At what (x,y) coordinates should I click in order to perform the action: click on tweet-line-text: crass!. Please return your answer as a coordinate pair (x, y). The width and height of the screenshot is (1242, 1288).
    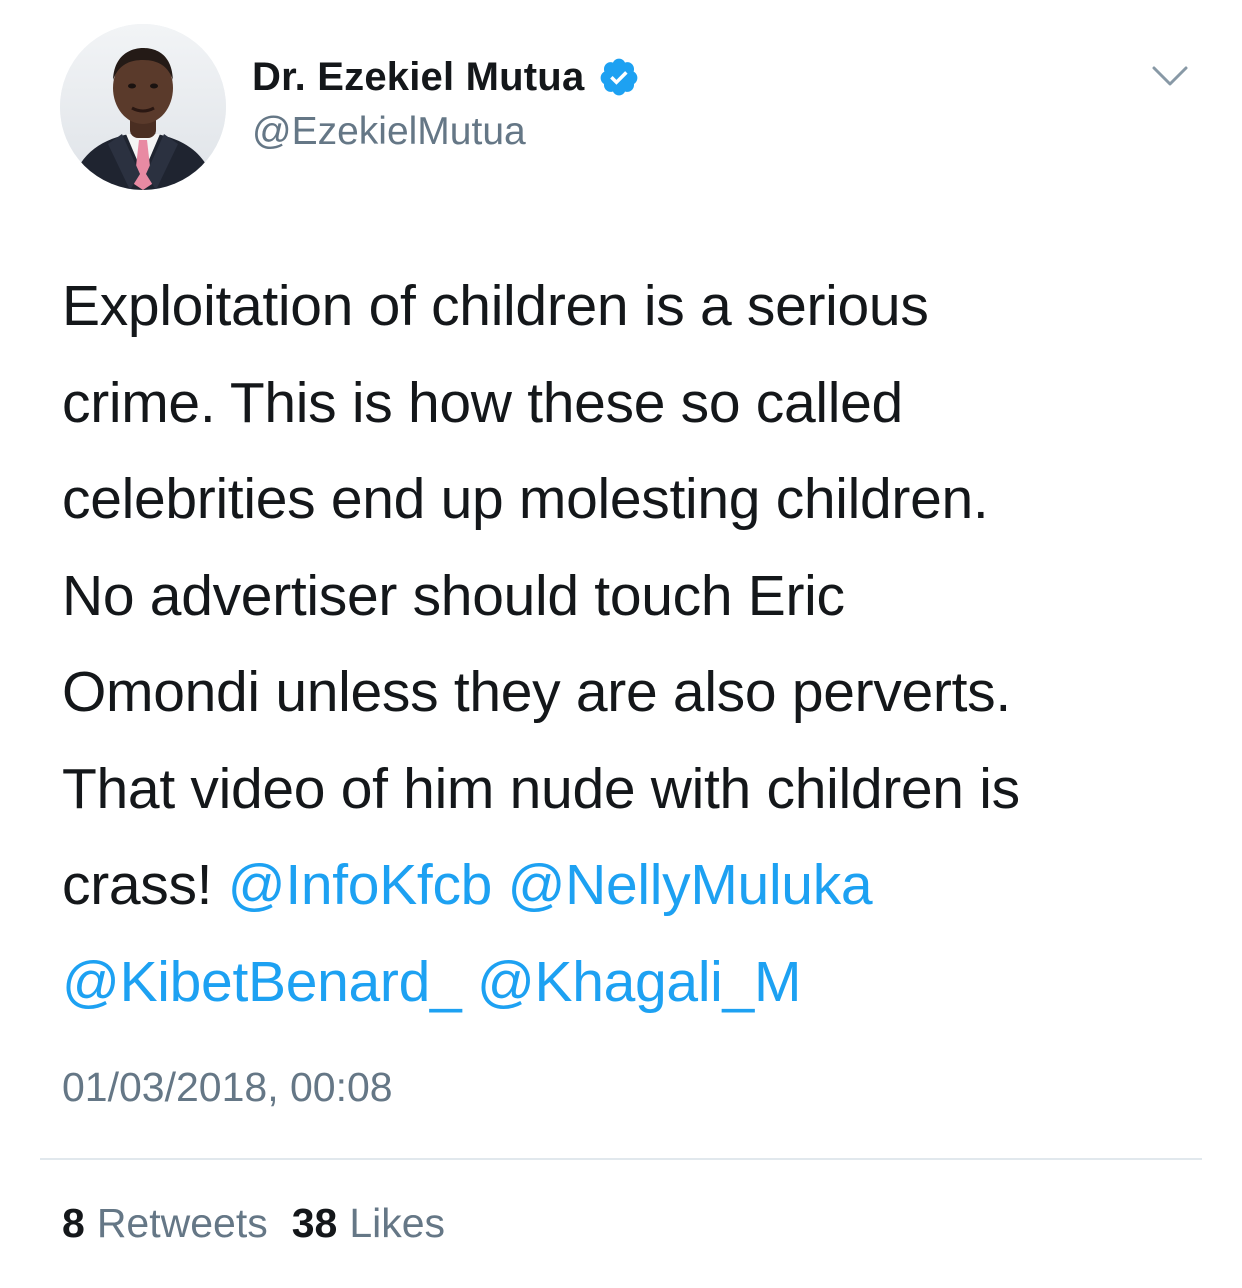
    Looking at the image, I should click on (137, 885).